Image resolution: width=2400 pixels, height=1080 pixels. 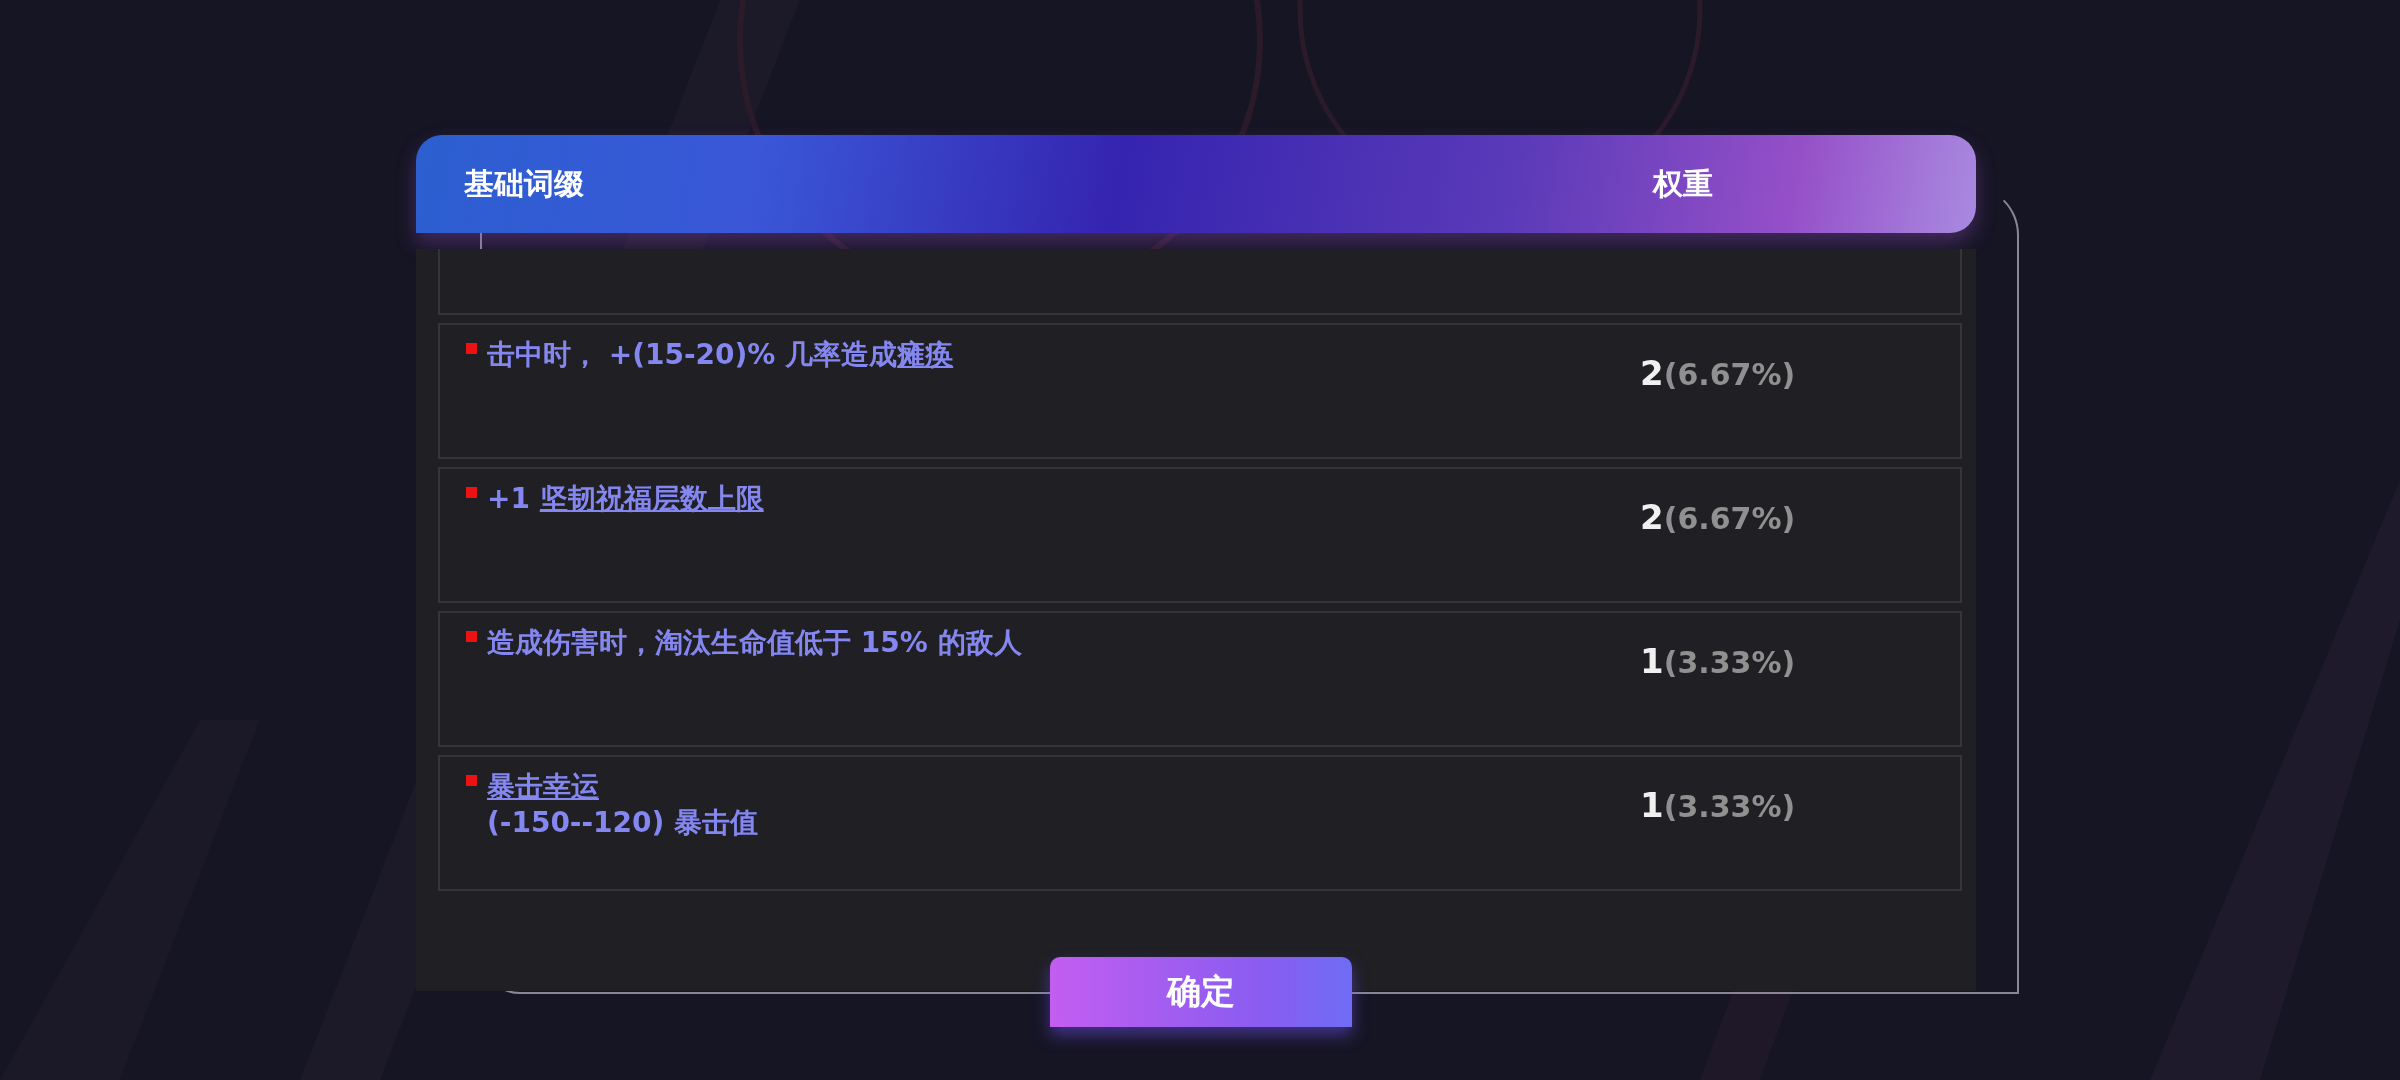 What do you see at coordinates (651, 498) in the screenshot?
I see `keyword-link: 坚韧祝福层数上限` at bounding box center [651, 498].